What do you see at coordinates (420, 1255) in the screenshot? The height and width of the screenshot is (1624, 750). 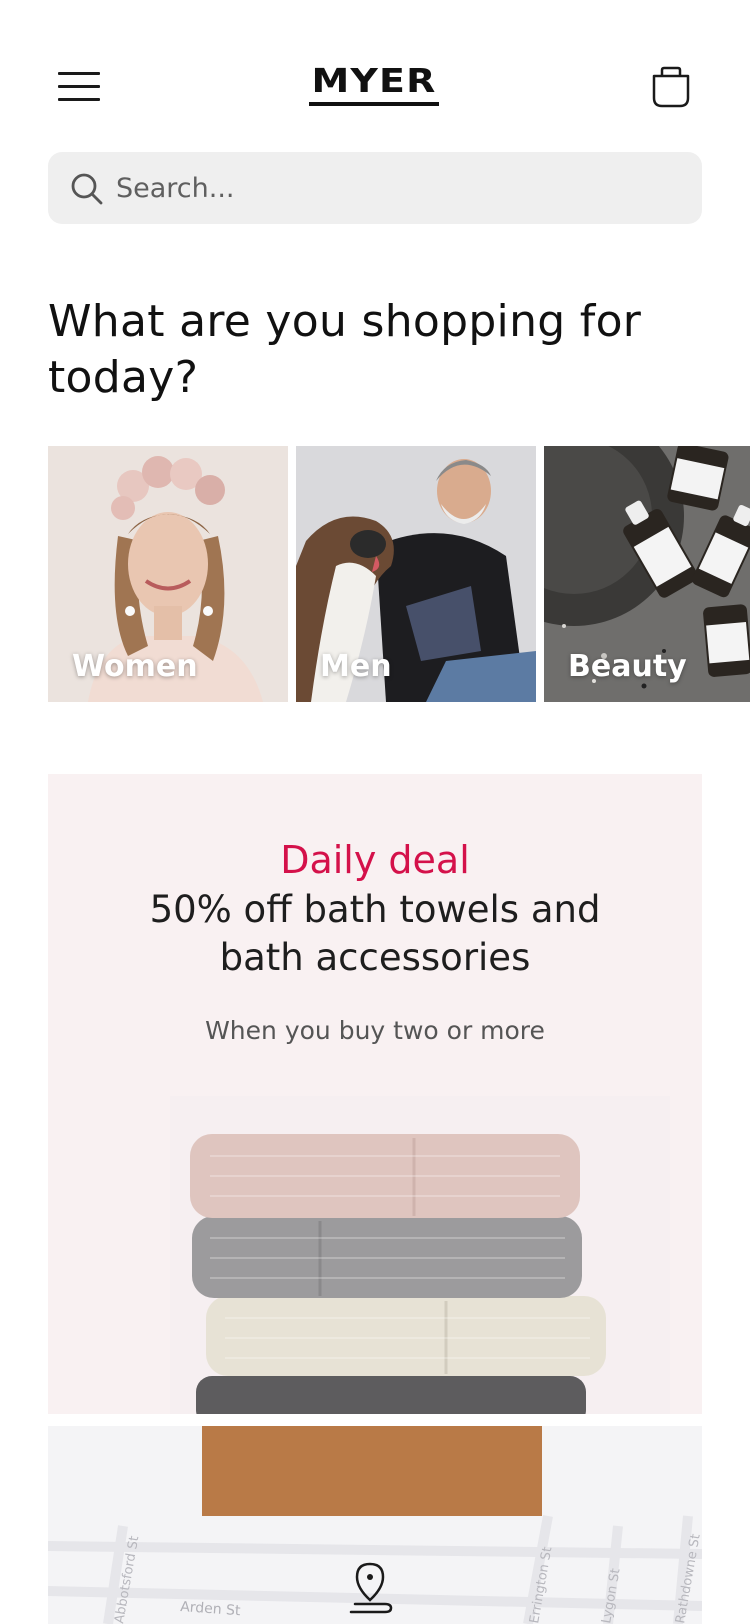 I see `towel-stack-image` at bounding box center [420, 1255].